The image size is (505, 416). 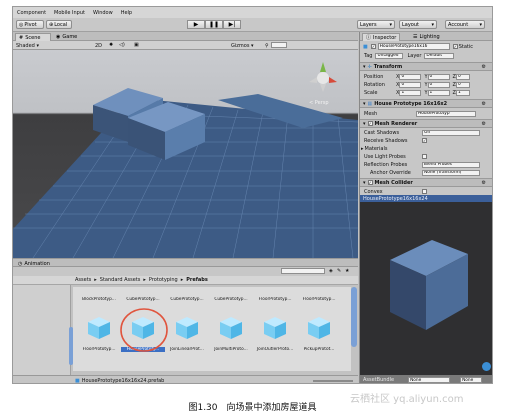 I want to click on icon-size-slider, so click(x=333, y=381).